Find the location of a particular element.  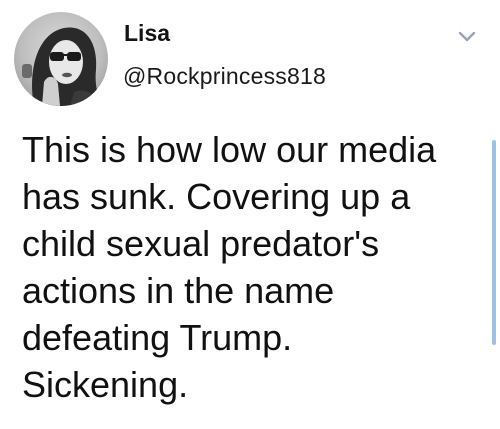

scrollbar is located at coordinates (494, 242).